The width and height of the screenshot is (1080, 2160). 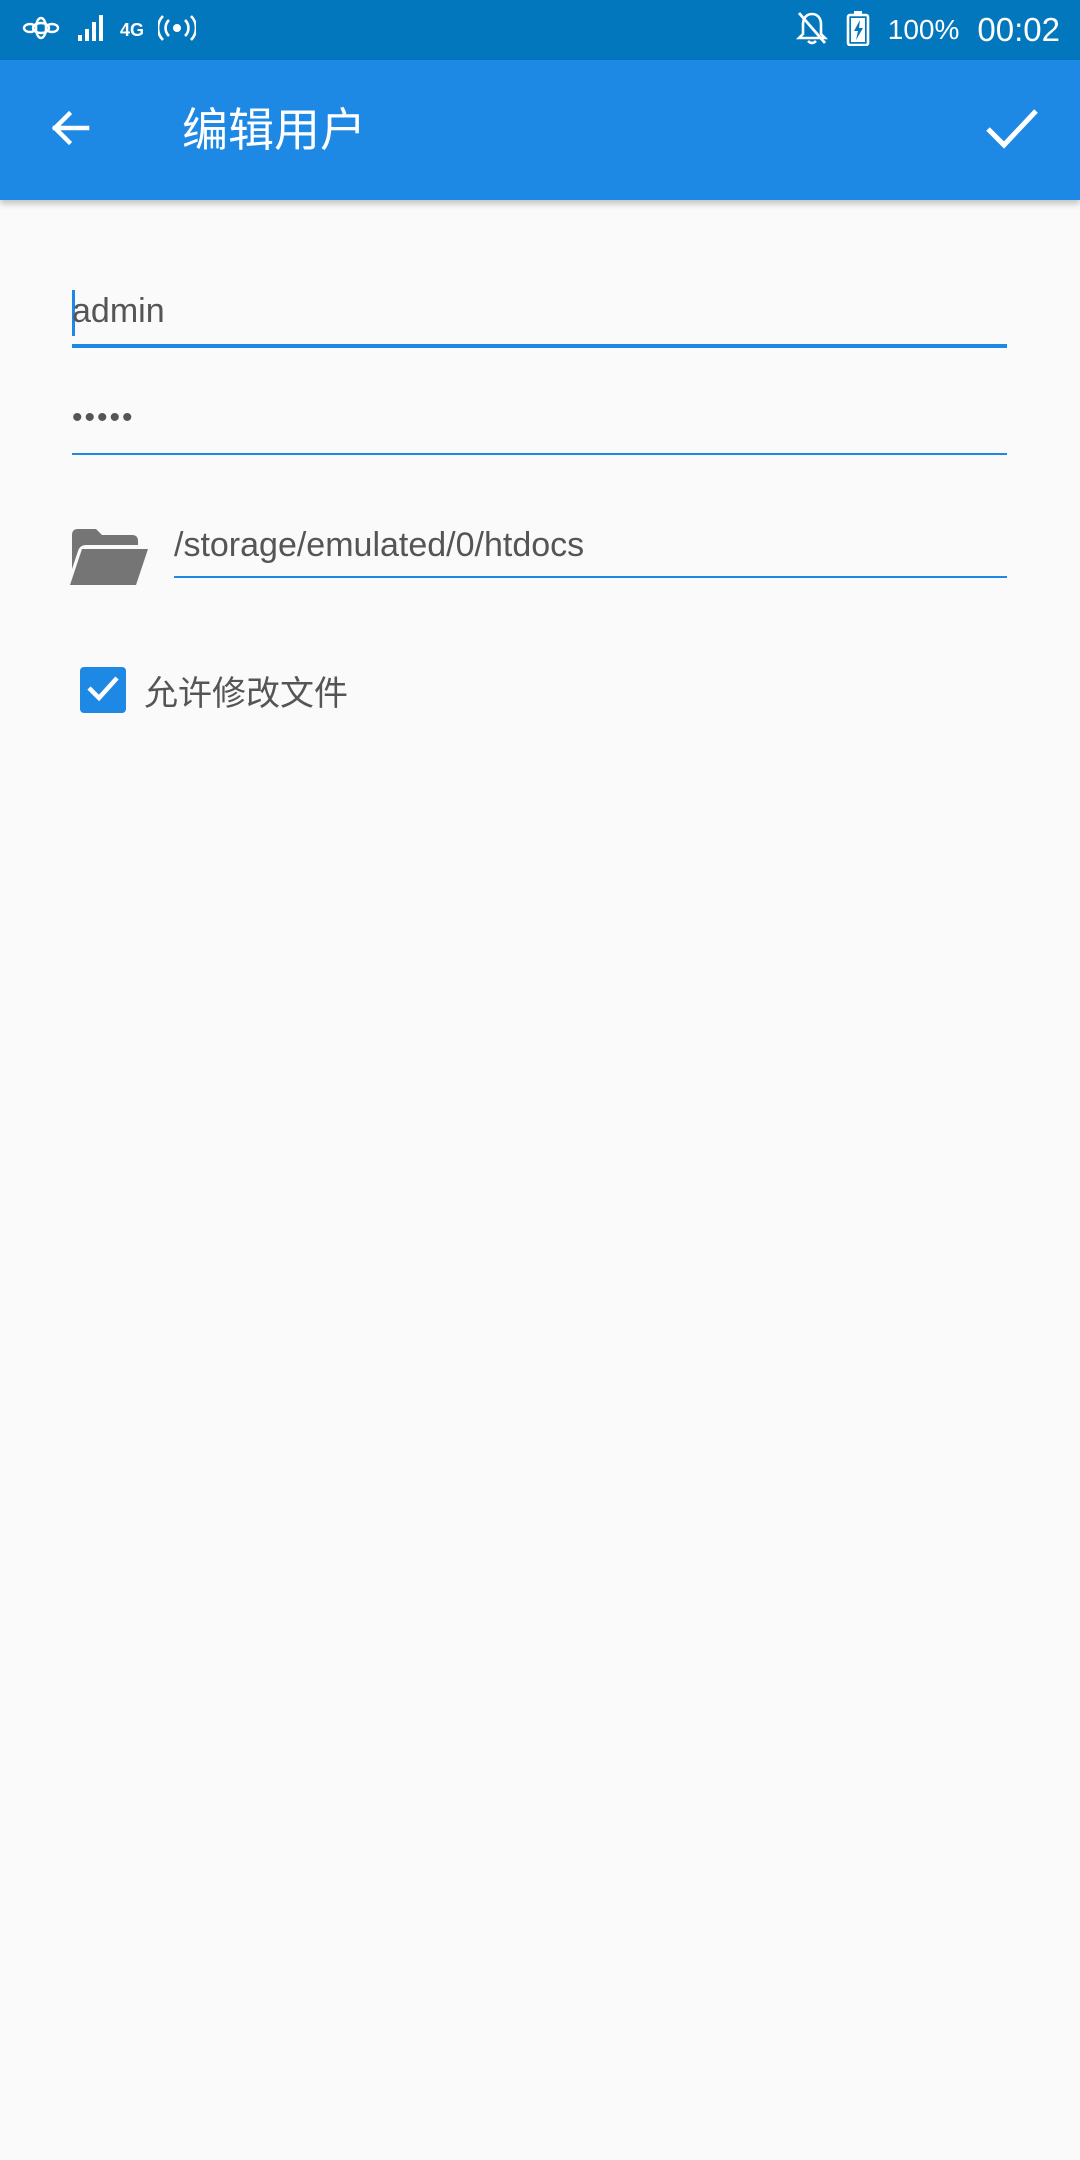 I want to click on battery-percent: 100%, so click(x=923, y=29).